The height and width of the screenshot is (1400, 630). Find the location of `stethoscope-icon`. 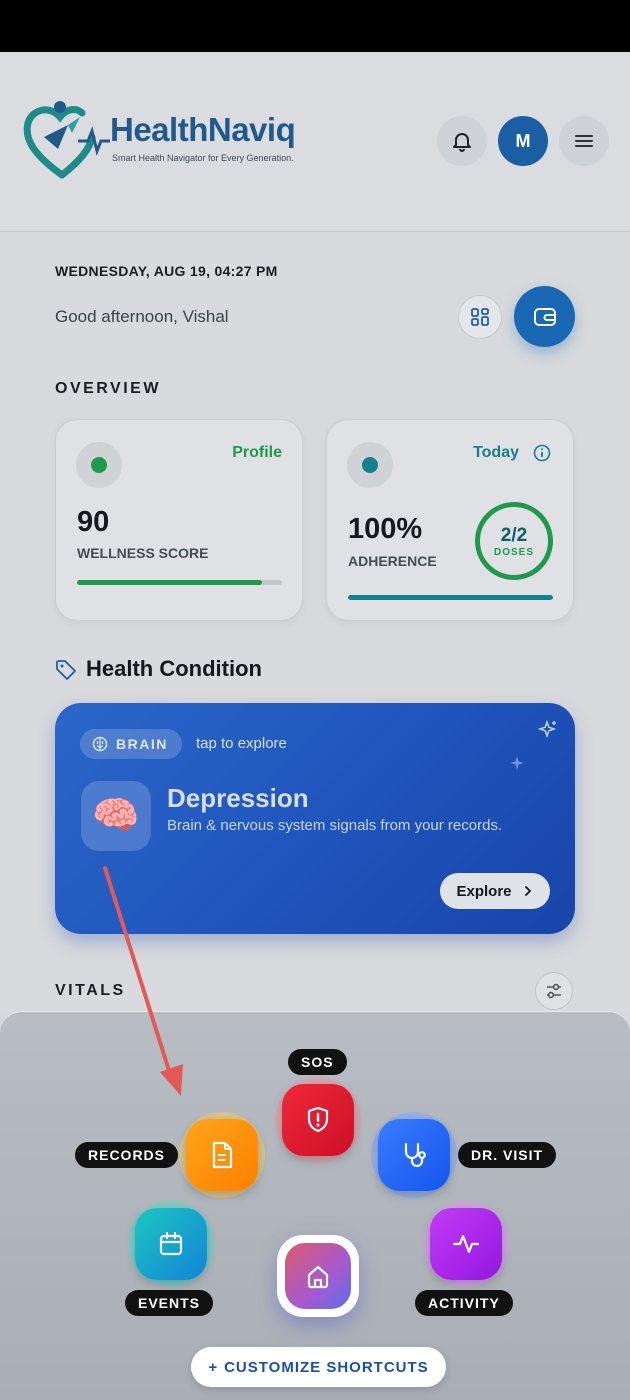

stethoscope-icon is located at coordinates (415, 1155).